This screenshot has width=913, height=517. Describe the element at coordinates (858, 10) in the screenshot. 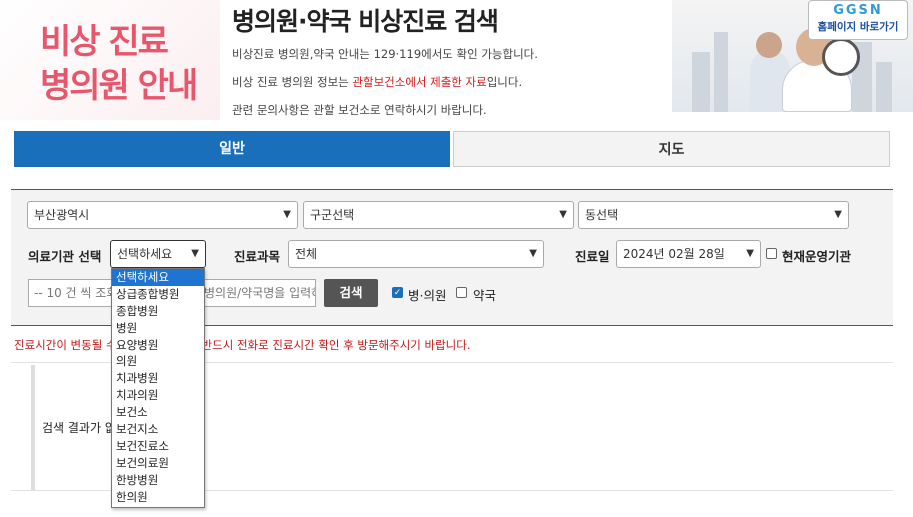

I see `ggsn-logo: GGSN` at that location.